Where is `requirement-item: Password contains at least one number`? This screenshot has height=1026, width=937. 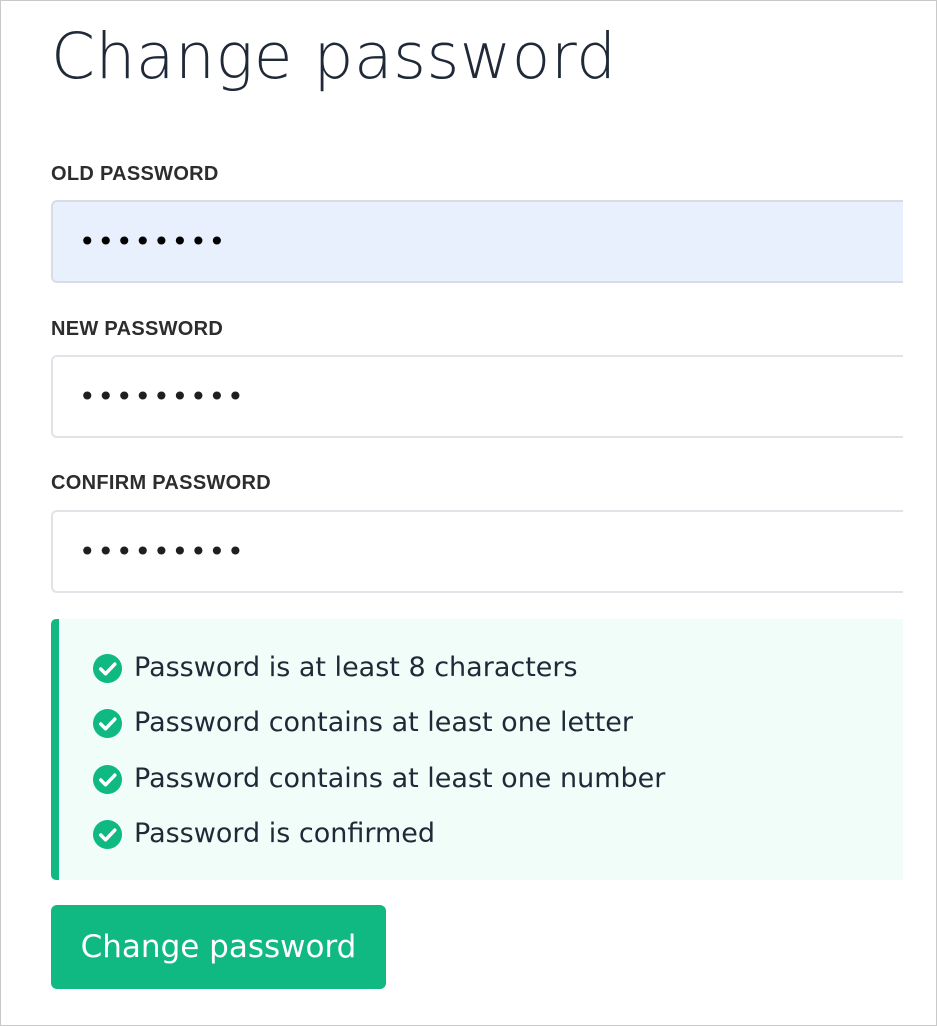 requirement-item: Password contains at least one number is located at coordinates (378, 779).